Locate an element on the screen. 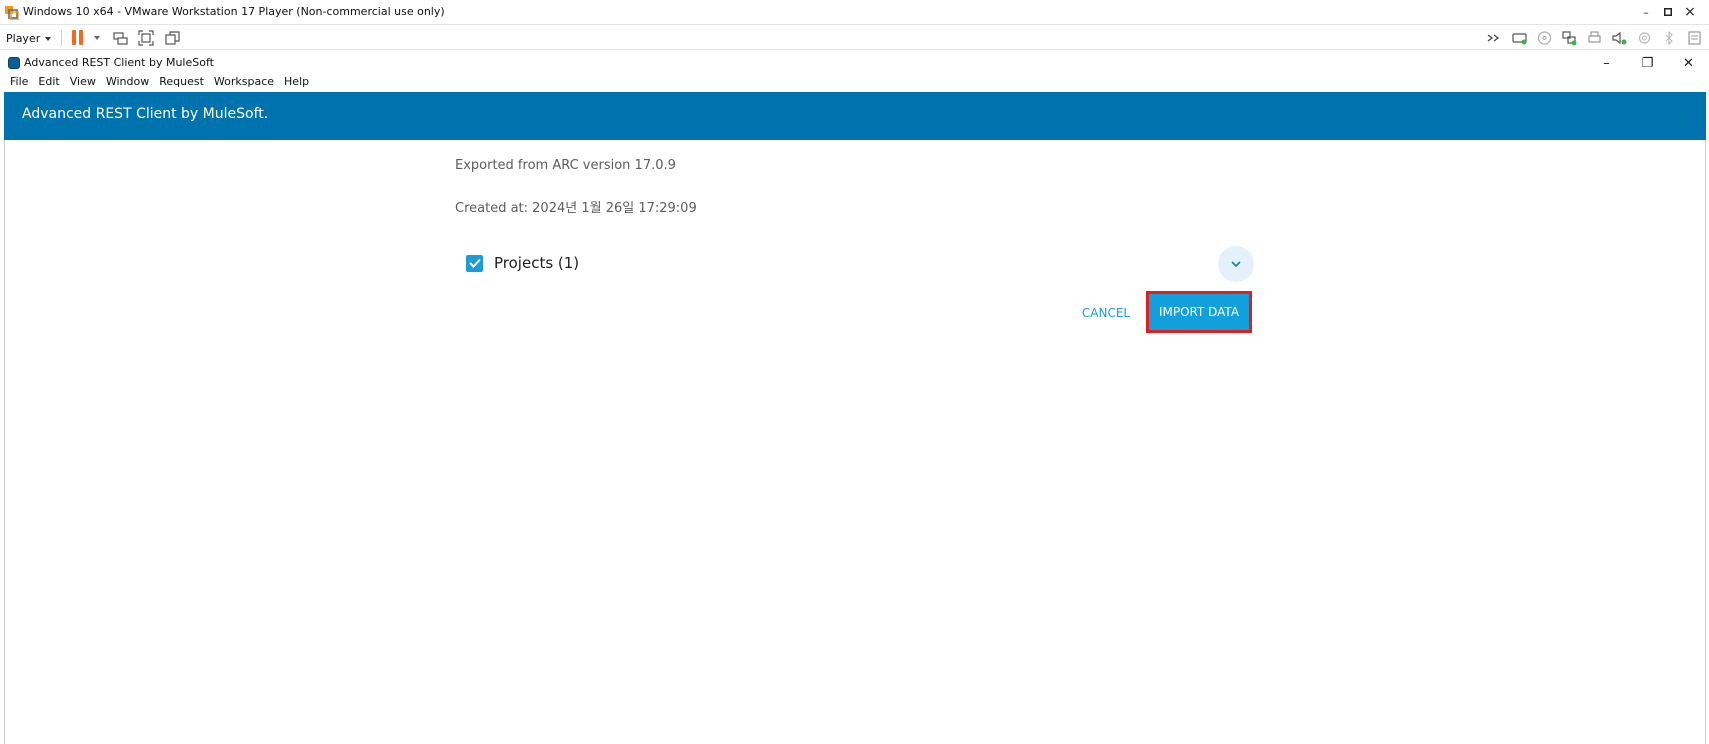  export-version-text: Exported from ARC version 17.0.9 is located at coordinates (565, 165).